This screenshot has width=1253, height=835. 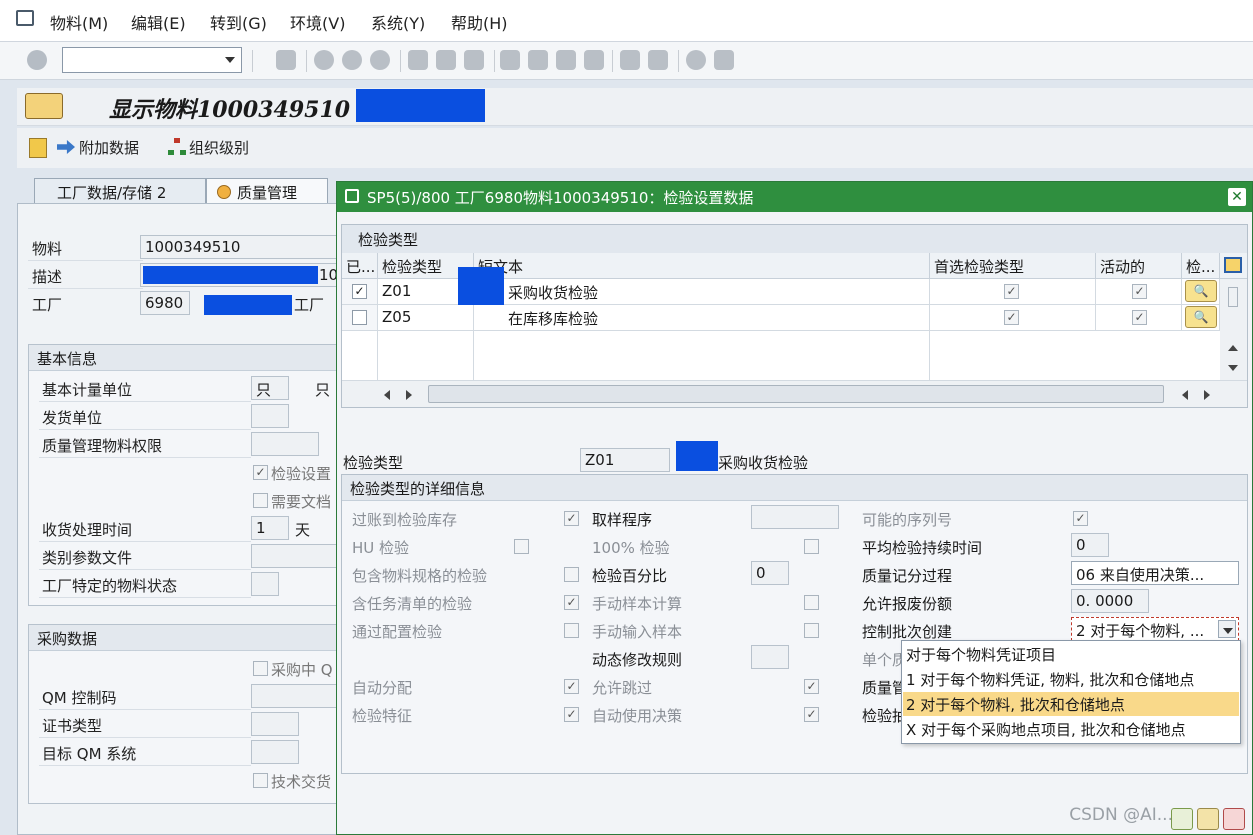 I want to click on row-select-checkbox: ✓, so click(x=359, y=291).